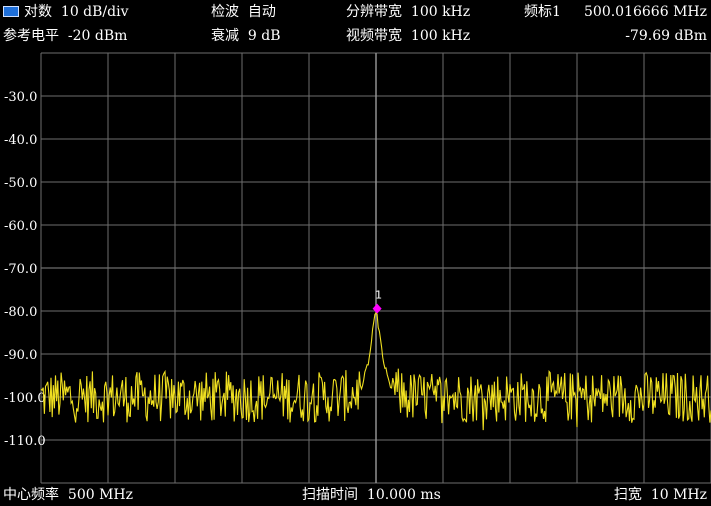  I want to click on detector-value: 自动, so click(261, 12).